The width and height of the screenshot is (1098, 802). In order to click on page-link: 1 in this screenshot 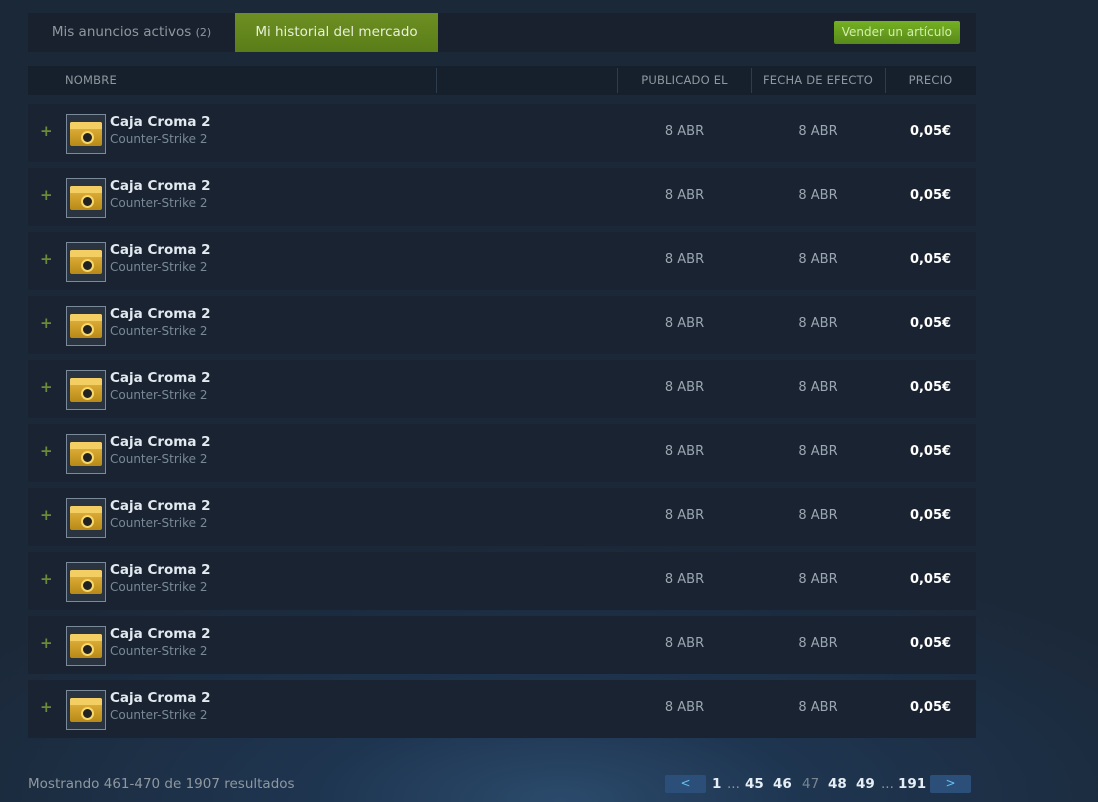, I will do `click(716, 784)`.